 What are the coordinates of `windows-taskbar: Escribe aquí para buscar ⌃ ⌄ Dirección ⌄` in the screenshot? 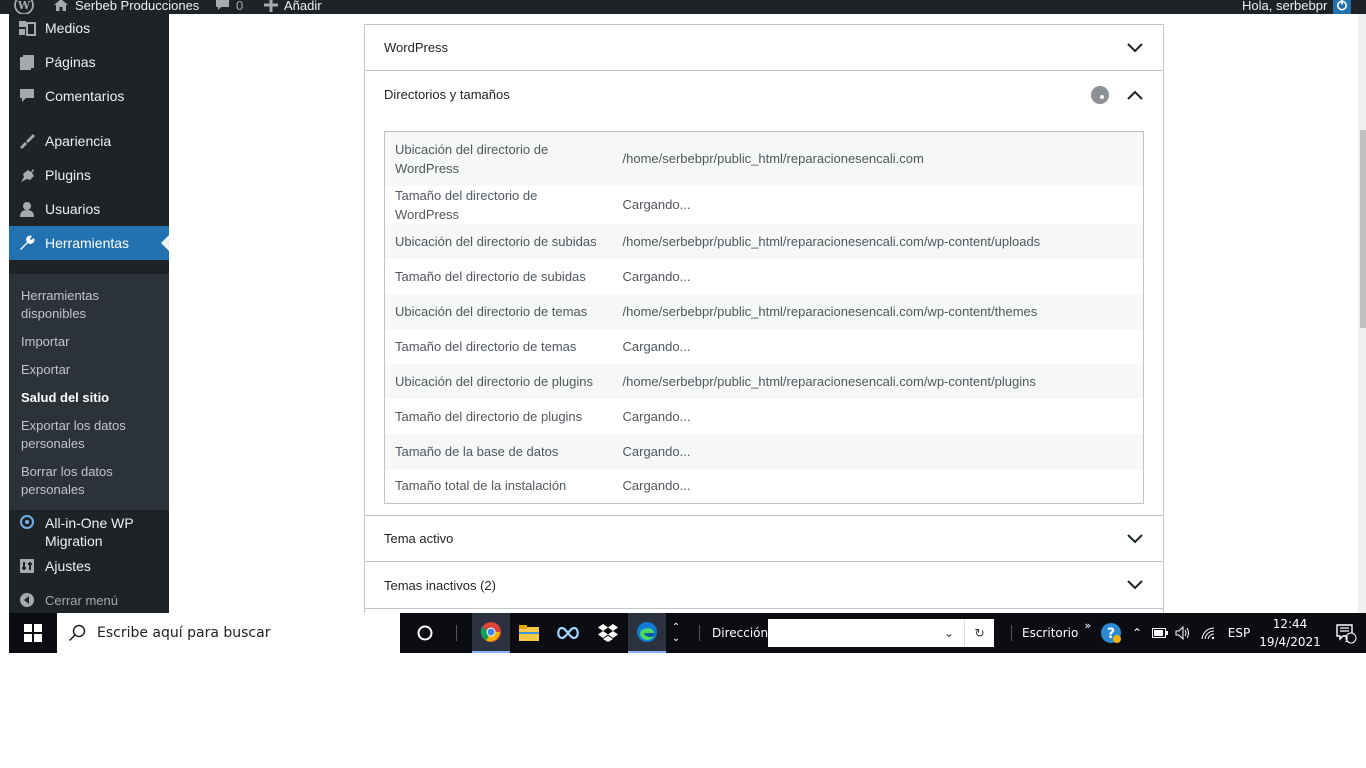 It's located at (687, 633).